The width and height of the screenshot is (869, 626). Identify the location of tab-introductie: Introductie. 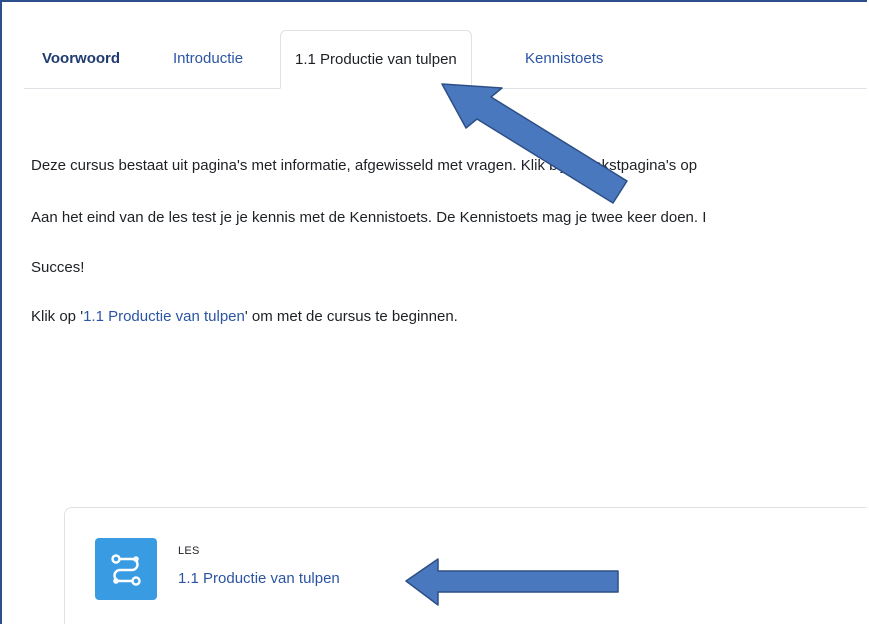
(208, 59).